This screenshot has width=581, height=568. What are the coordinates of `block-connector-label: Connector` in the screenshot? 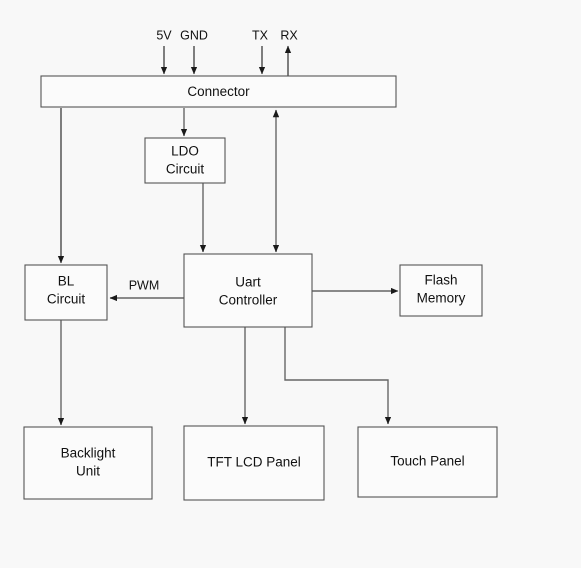 It's located at (218, 91).